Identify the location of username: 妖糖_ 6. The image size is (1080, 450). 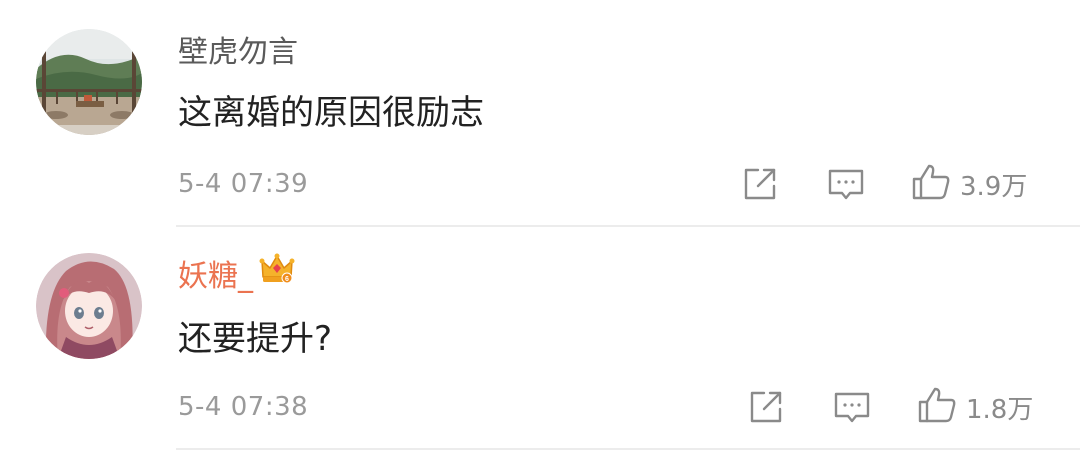
(236, 275).